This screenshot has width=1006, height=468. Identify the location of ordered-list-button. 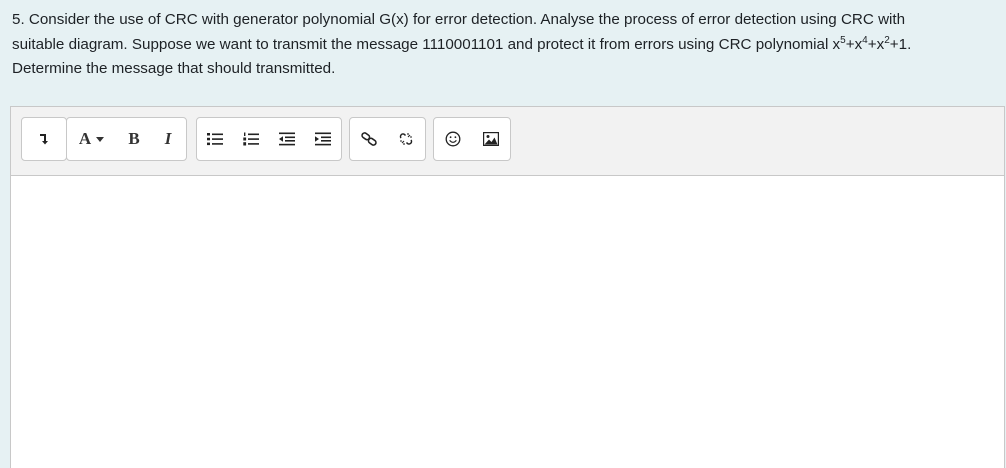
(251, 139).